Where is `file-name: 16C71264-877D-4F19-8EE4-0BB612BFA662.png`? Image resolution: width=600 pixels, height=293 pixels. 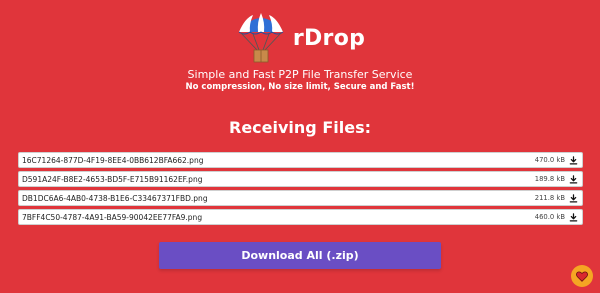
file-name: 16C71264-877D-4F19-8EE4-0BB612BFA662.png is located at coordinates (113, 160).